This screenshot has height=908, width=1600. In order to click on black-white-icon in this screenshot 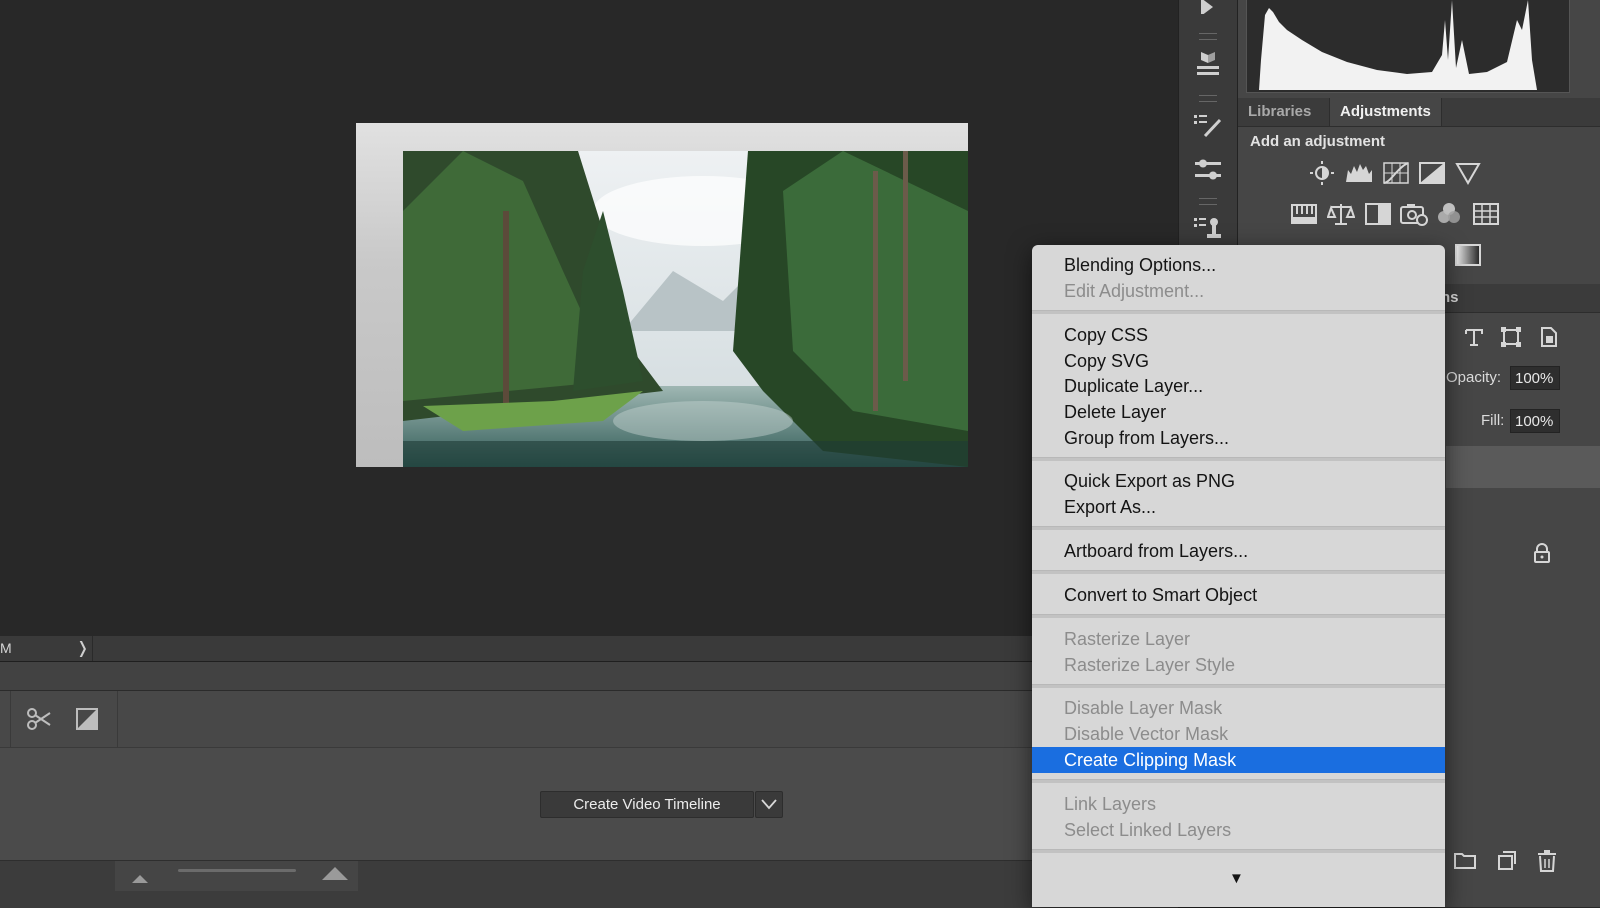, I will do `click(1378, 214)`.